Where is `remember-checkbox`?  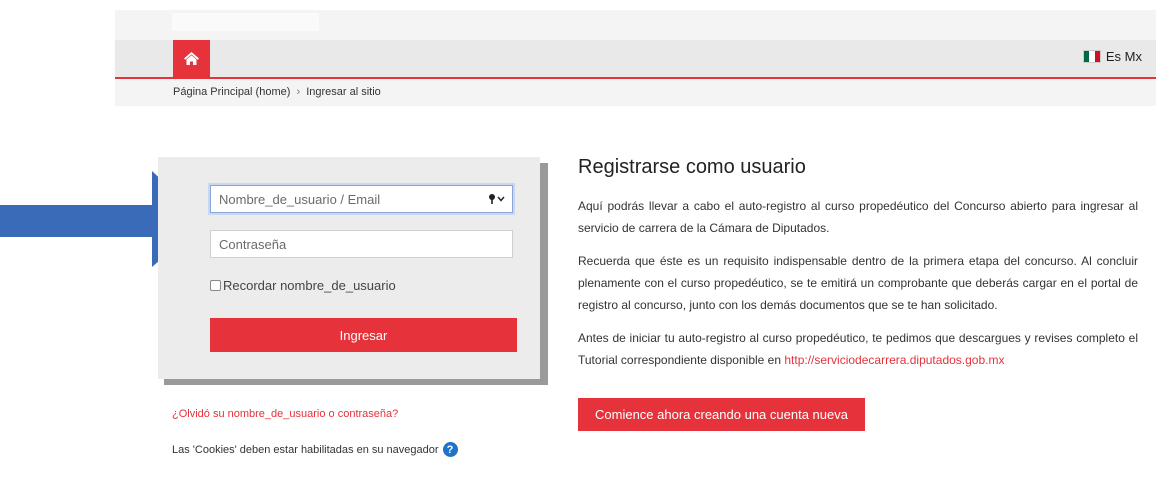 remember-checkbox is located at coordinates (215, 285).